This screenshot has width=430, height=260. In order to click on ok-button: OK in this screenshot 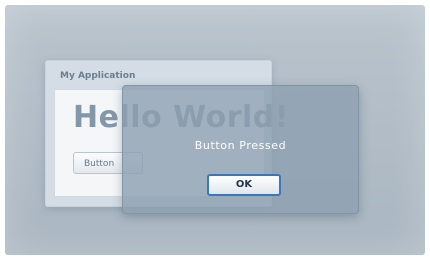, I will do `click(244, 185)`.